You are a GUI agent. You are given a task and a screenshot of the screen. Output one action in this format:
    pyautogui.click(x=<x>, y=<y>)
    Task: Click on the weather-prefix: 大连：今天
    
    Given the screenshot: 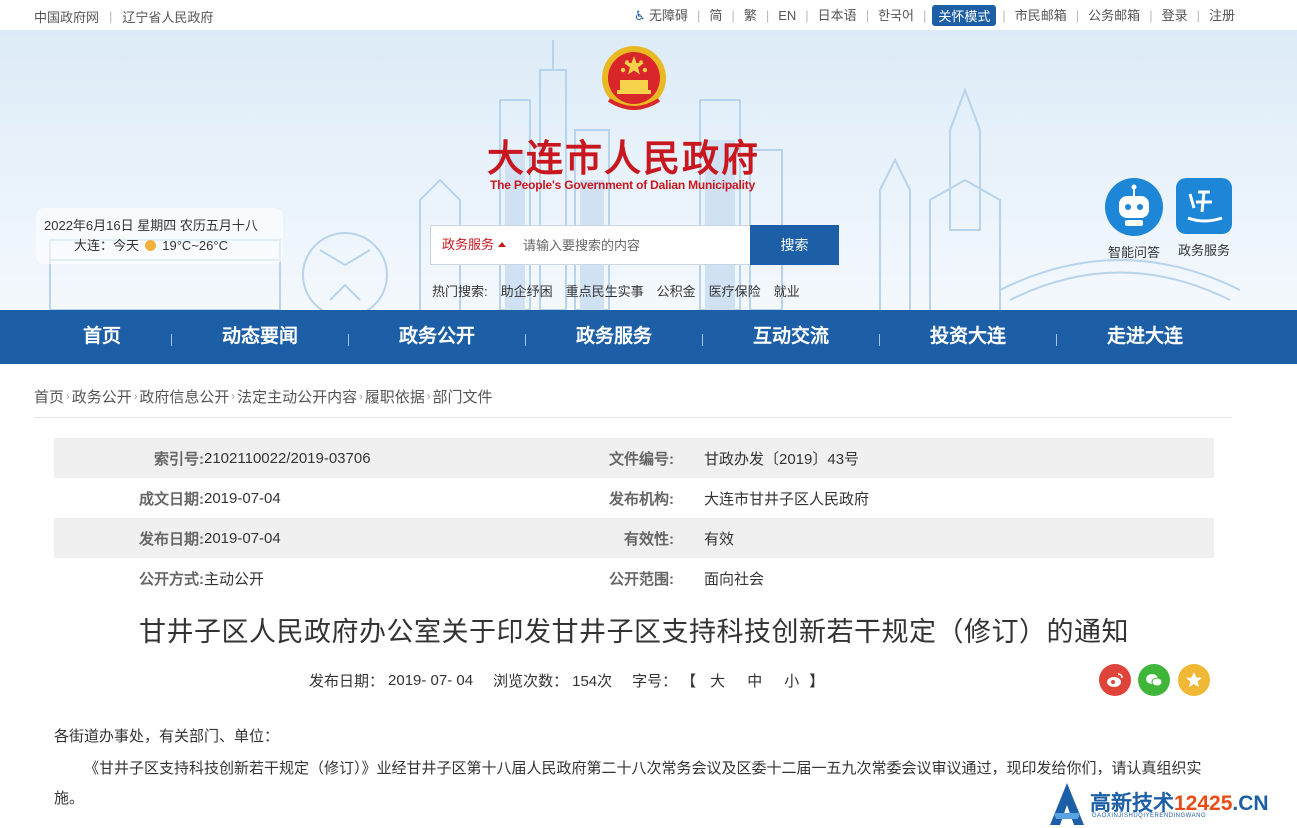 What is the action you would take?
    pyautogui.click(x=107, y=245)
    